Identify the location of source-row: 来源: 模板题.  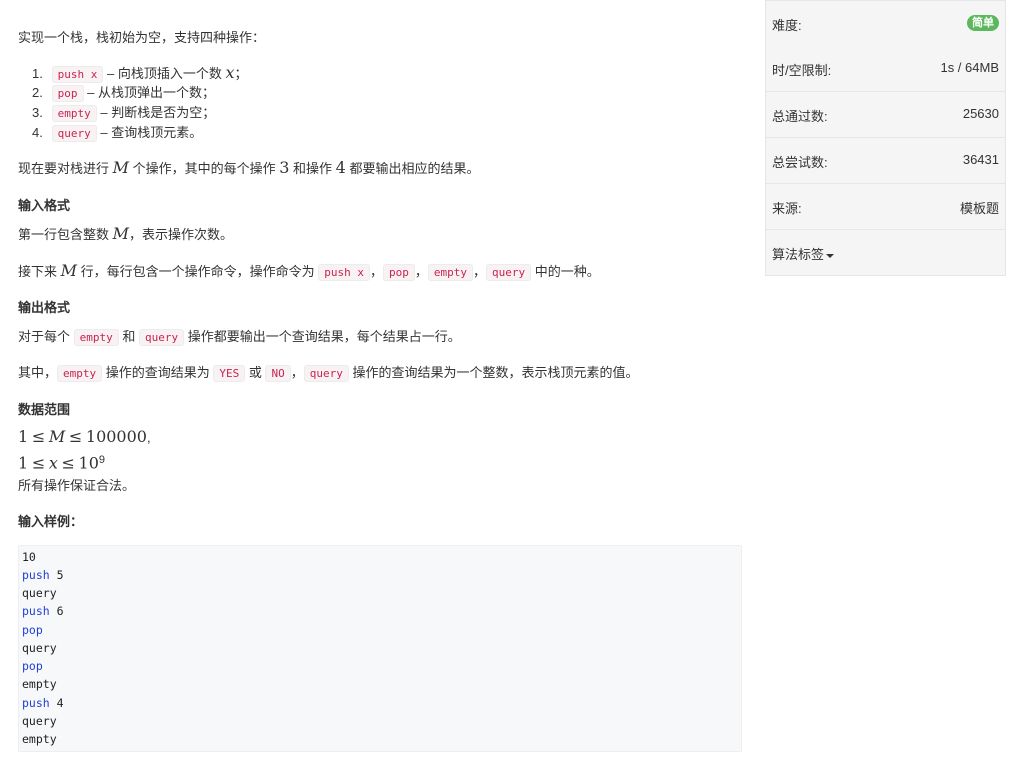
(885, 207).